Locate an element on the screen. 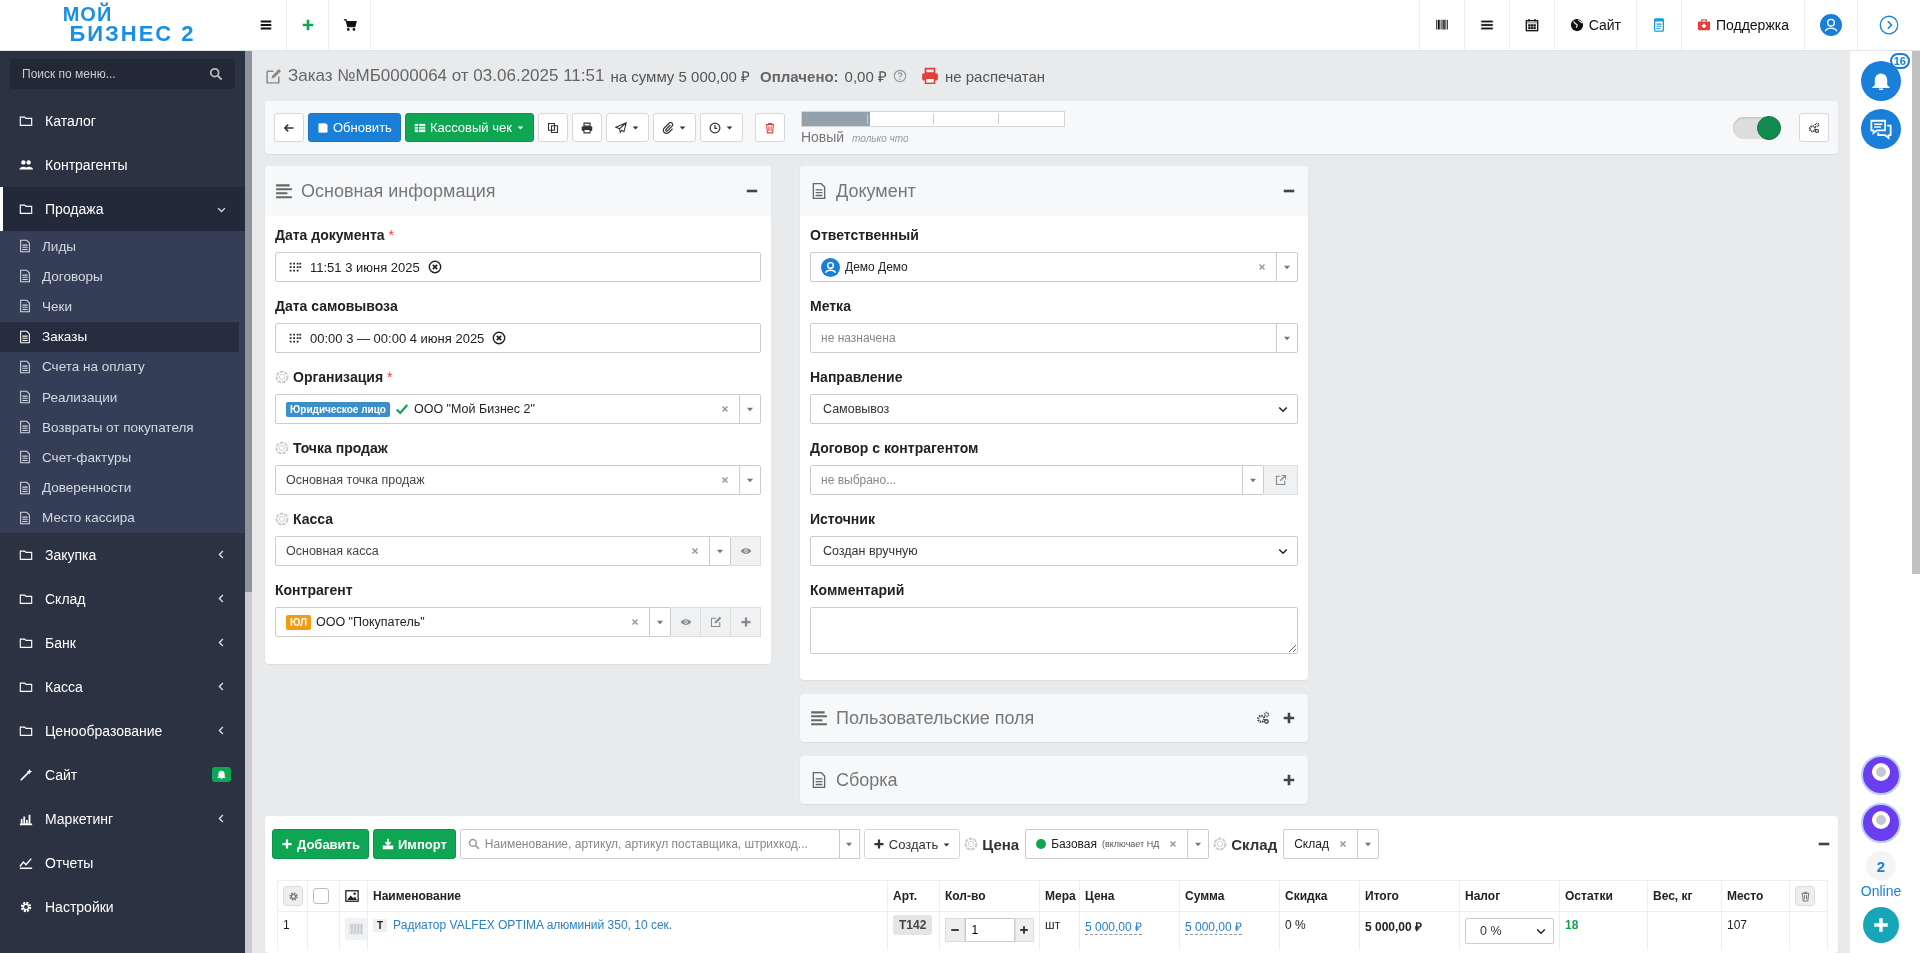 The image size is (1920, 953). checkbox is located at coordinates (321, 896).